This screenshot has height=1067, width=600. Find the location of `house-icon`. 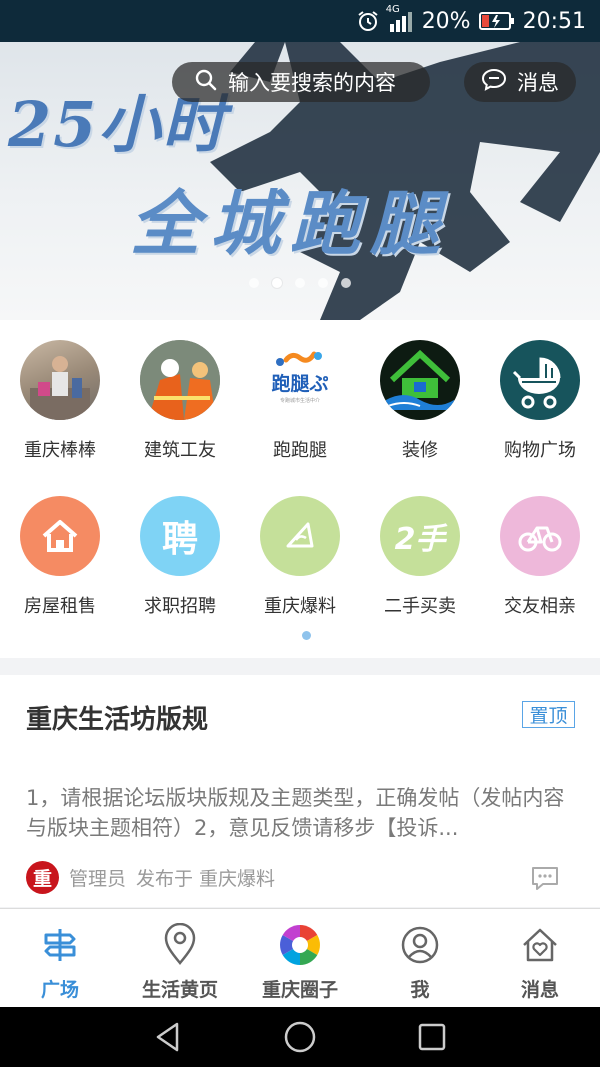

house-icon is located at coordinates (60, 536).